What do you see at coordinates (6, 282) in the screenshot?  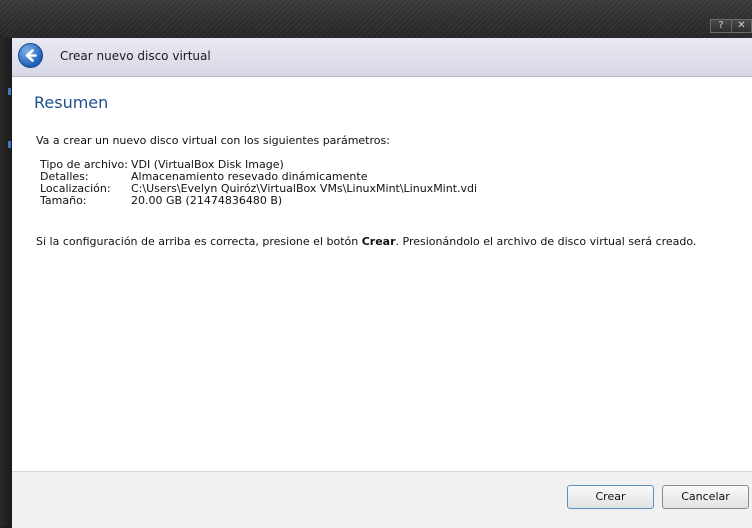 I see `window-frame-left` at bounding box center [6, 282].